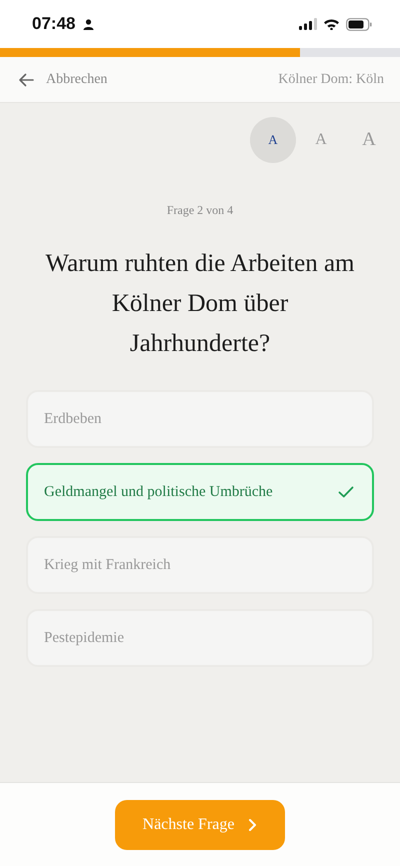 The width and height of the screenshot is (400, 866). I want to click on answer-option: Erdbeben, so click(200, 419).